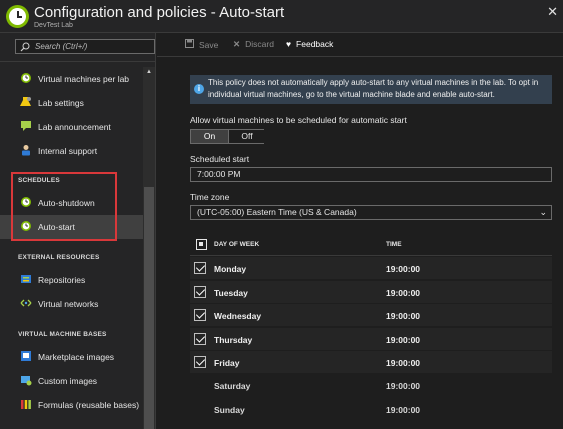  I want to click on sidebar-item-custom-images: Custom images, so click(71, 381).